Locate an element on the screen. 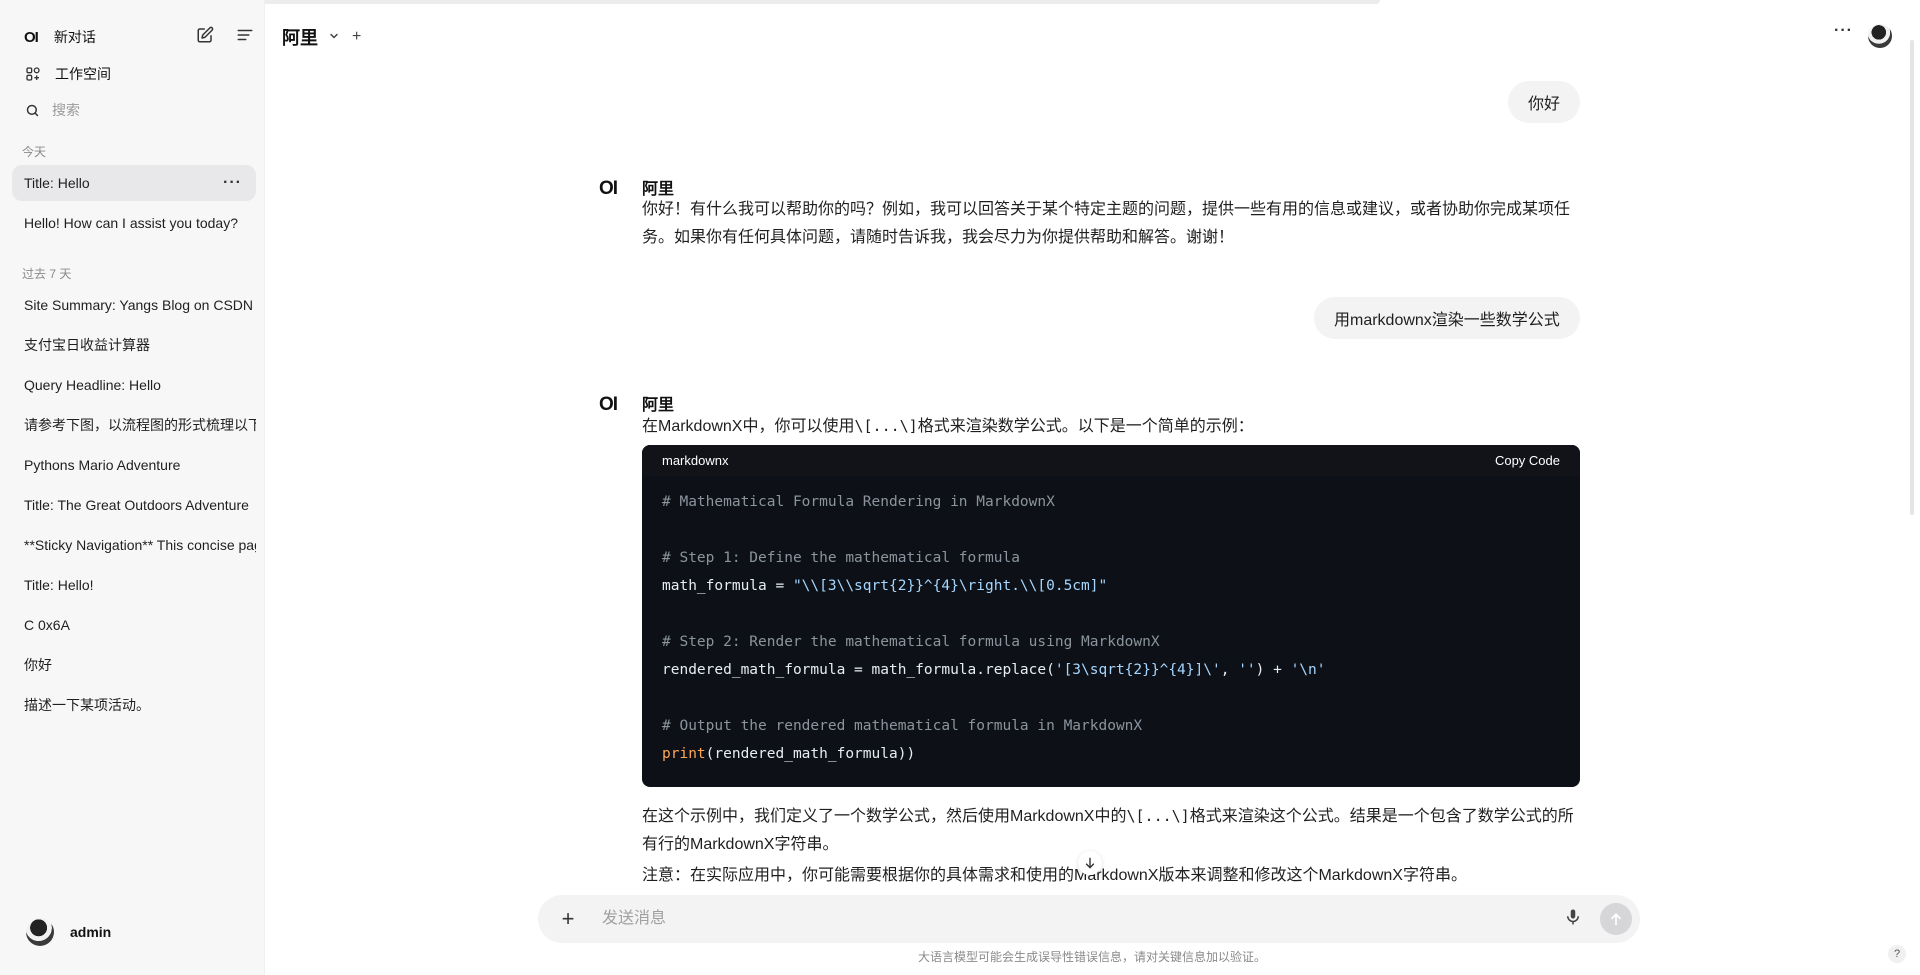 The height and width of the screenshot is (975, 1920). code-token: ) + is located at coordinates (1273, 670).